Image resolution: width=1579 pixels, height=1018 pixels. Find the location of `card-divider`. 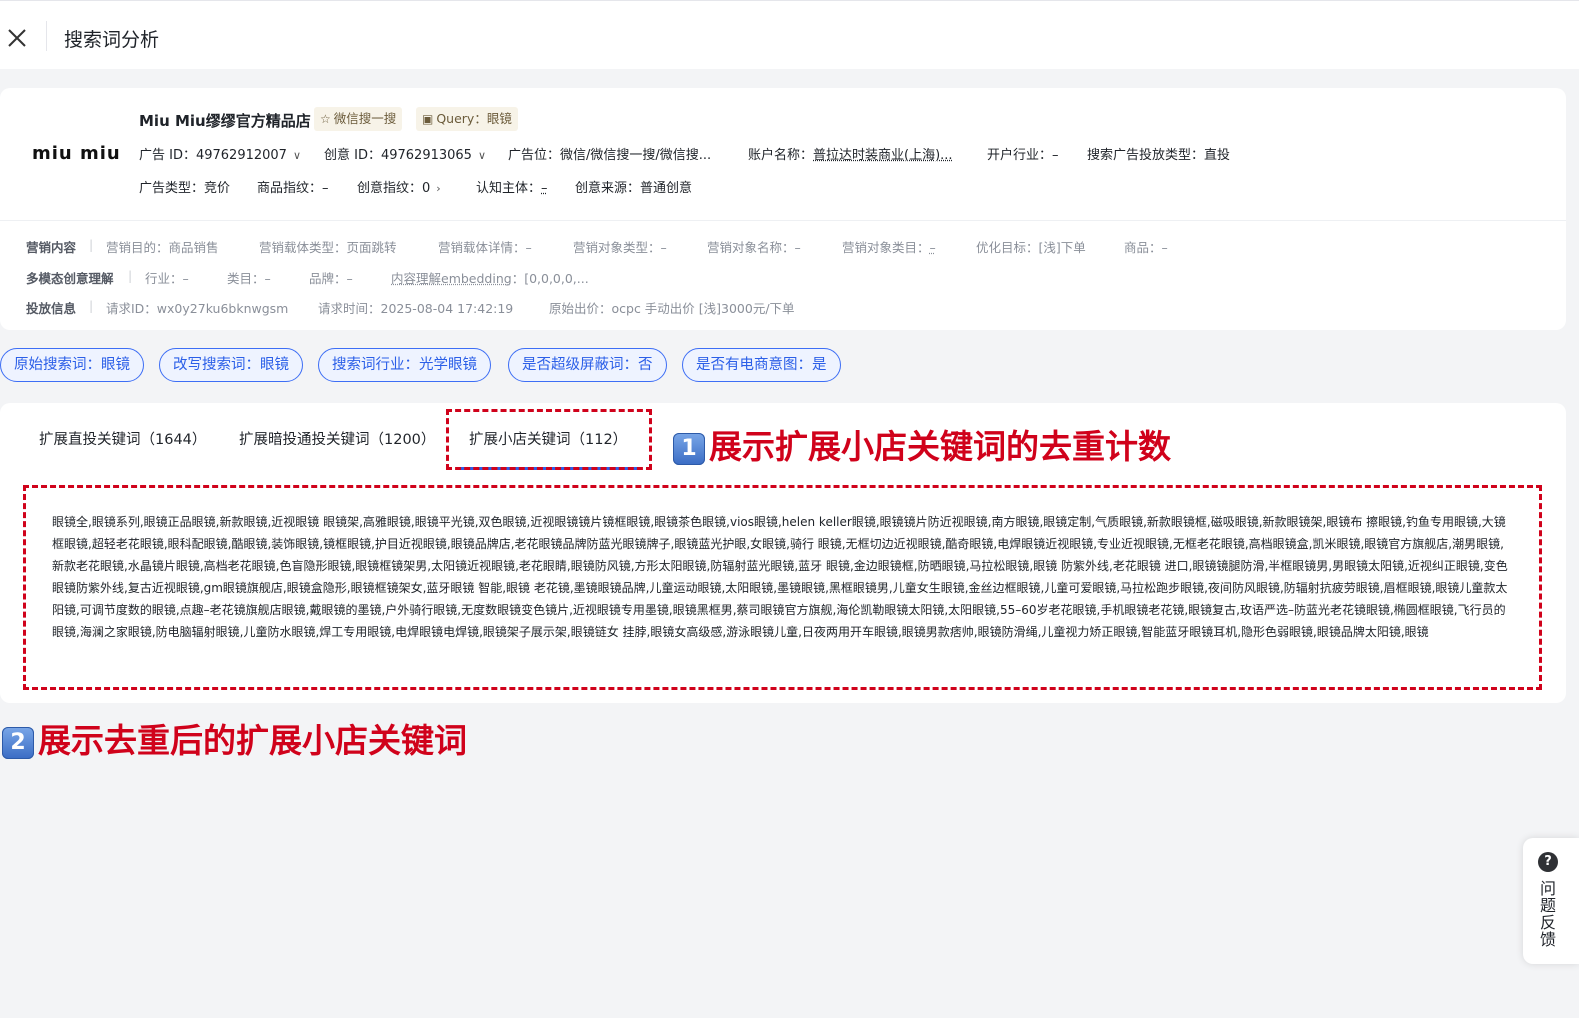

card-divider is located at coordinates (783, 220).